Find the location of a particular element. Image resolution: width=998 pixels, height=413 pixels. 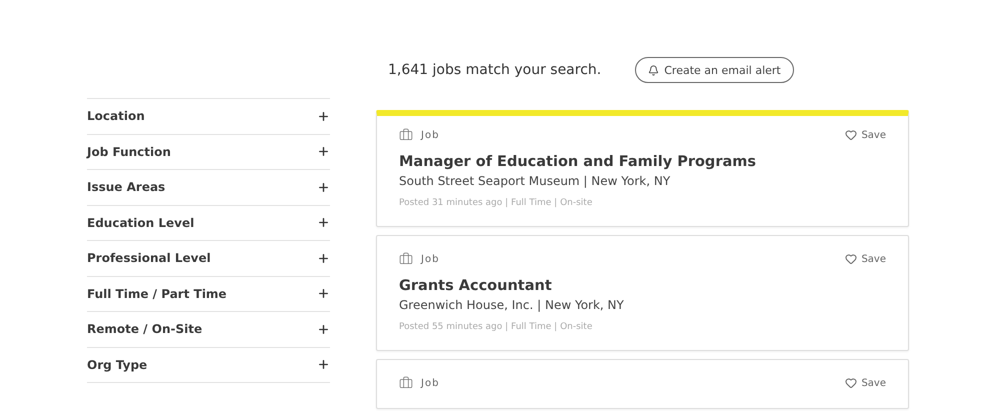

filter-label: Remote / On-Site is located at coordinates (144, 329).